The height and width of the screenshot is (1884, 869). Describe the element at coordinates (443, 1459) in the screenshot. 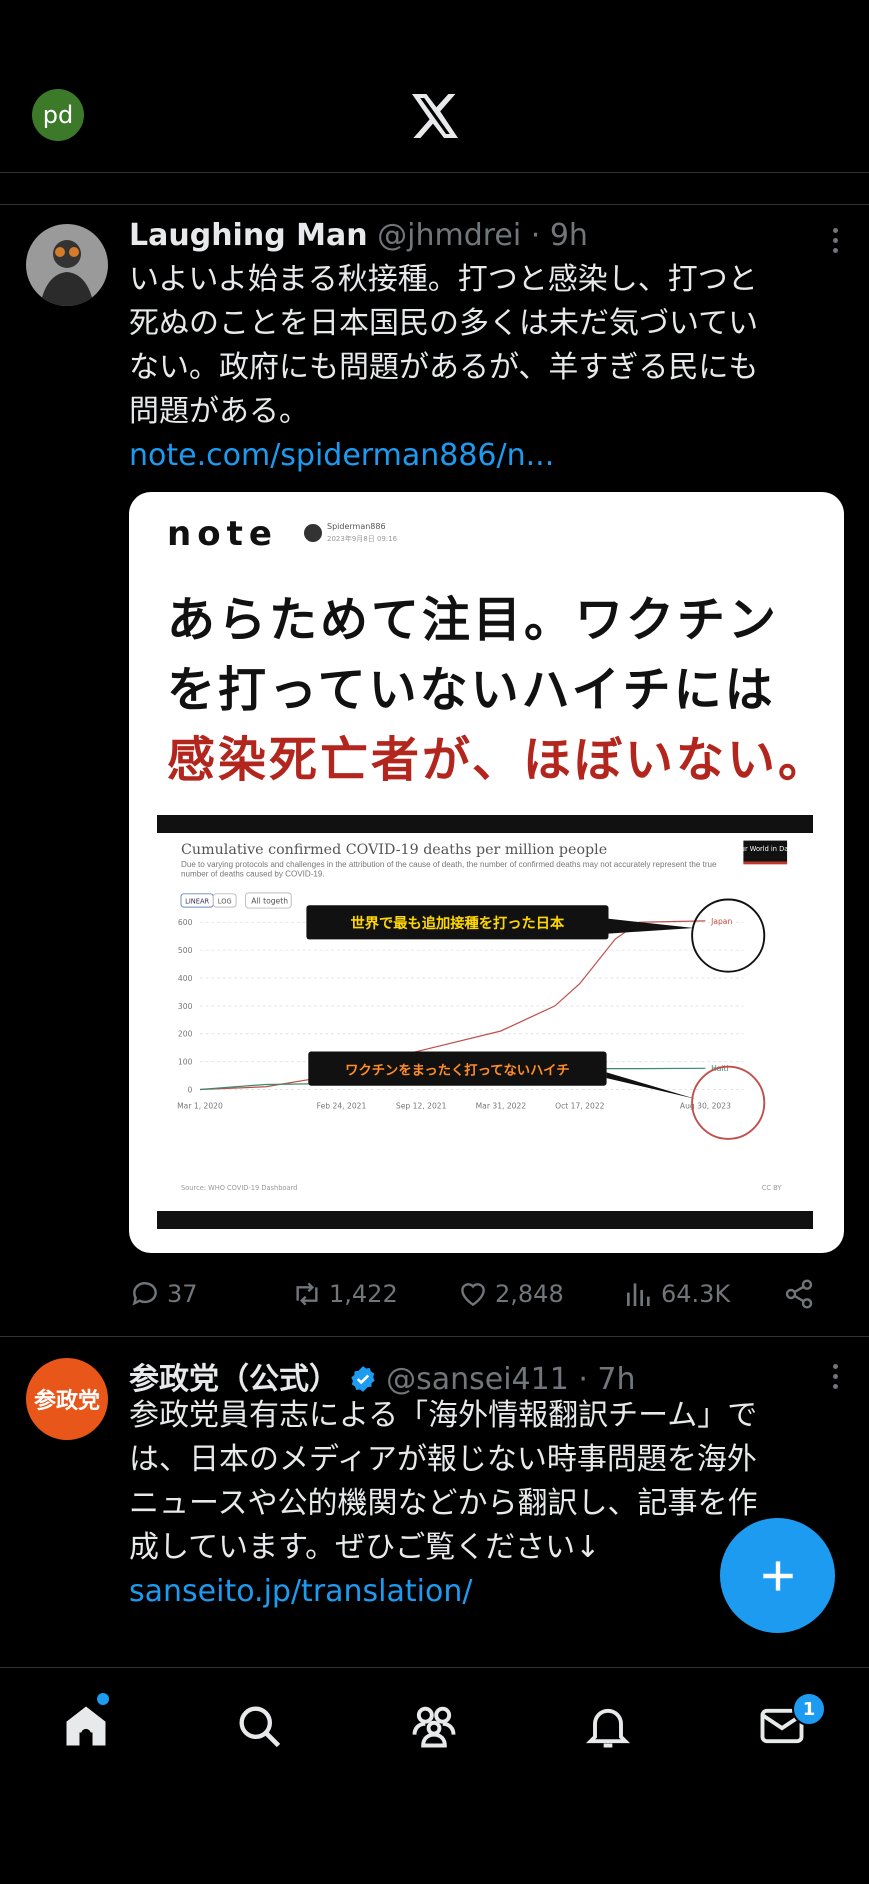

I see `tweet-text-line: は、日本のメディアが報じない時事問題を海外` at that location.